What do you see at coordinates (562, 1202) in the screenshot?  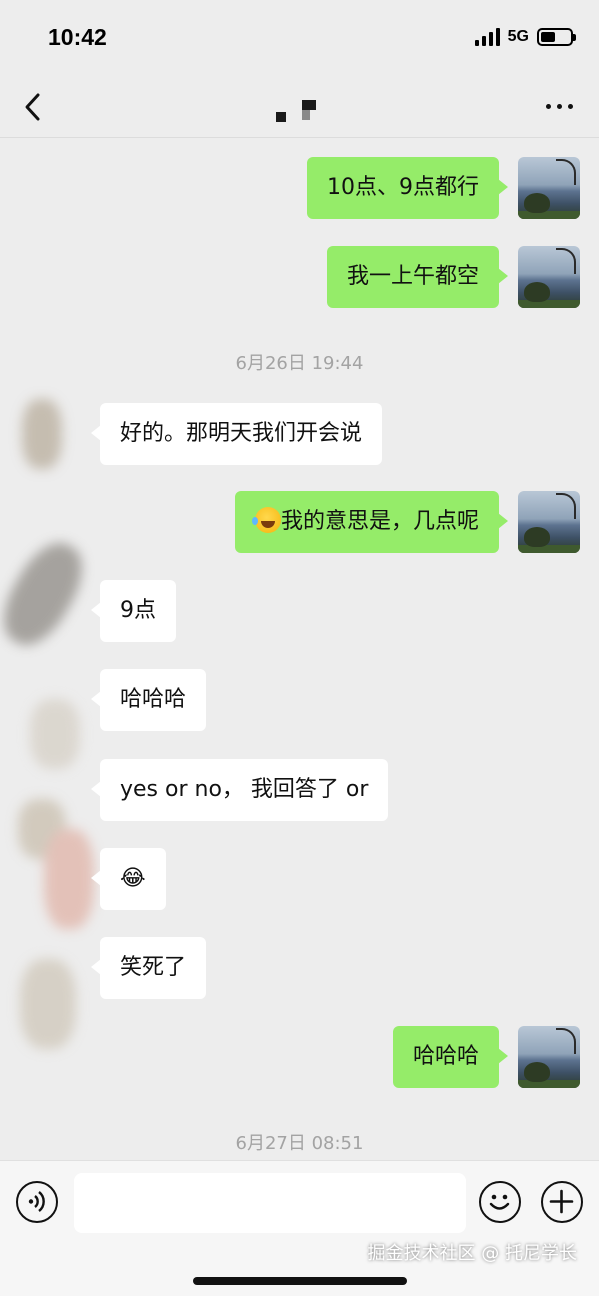 I see `plus-icon` at bounding box center [562, 1202].